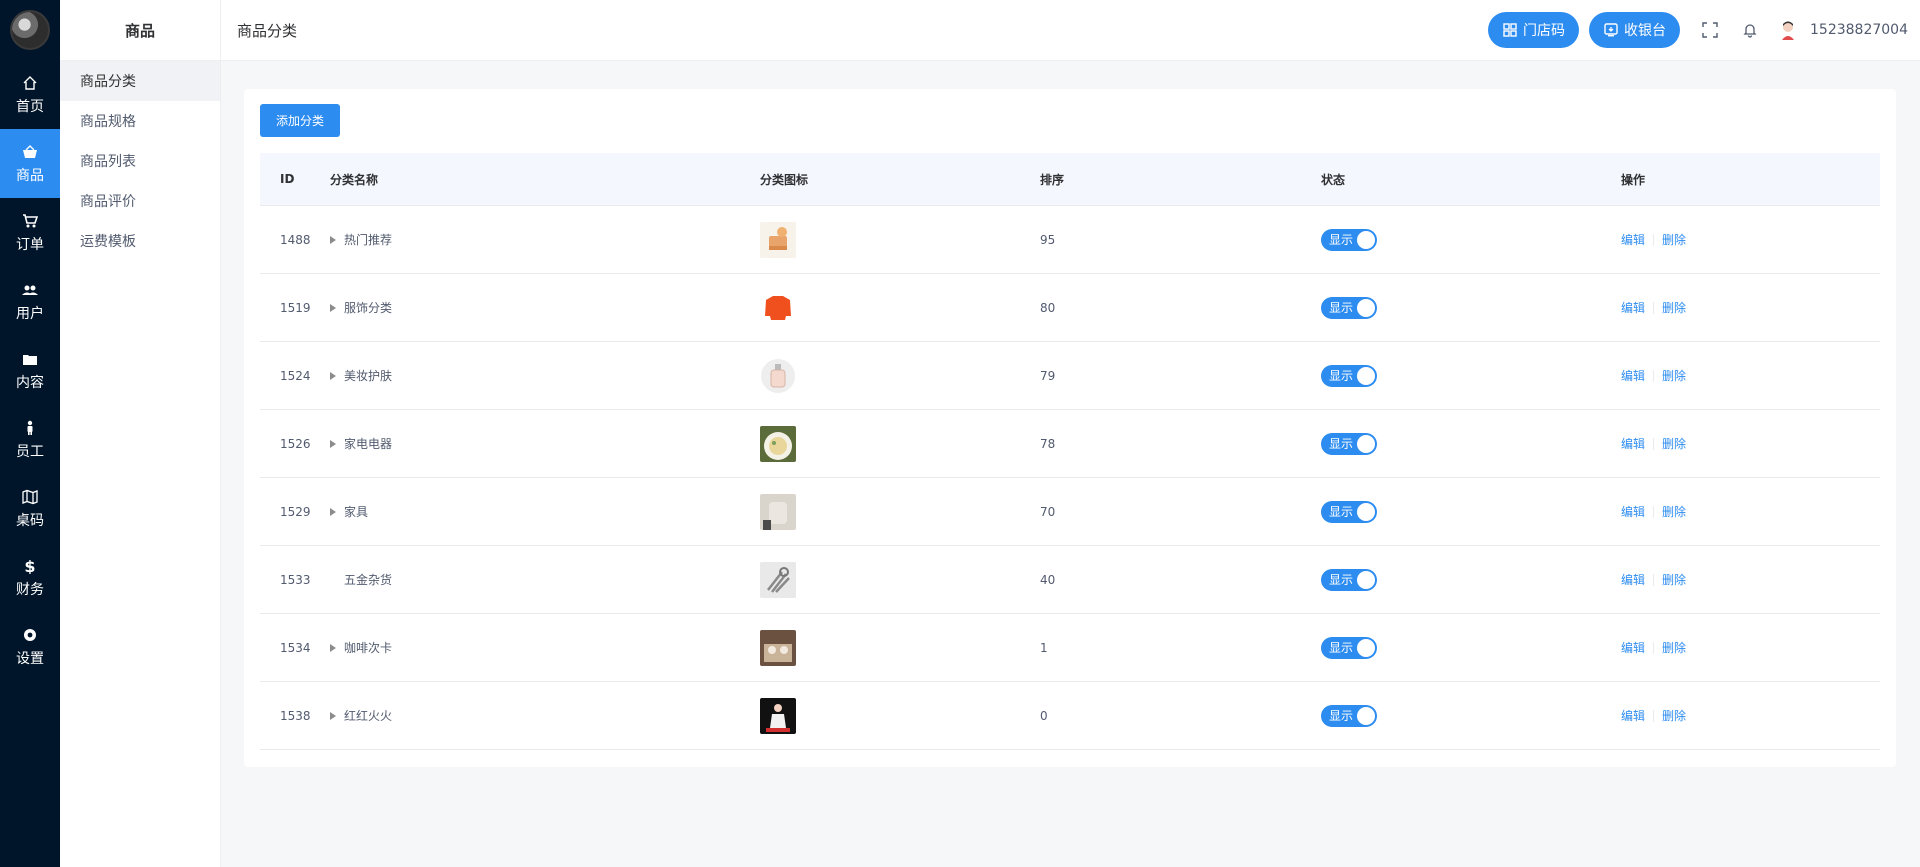 The width and height of the screenshot is (1920, 867). What do you see at coordinates (356, 512) in the screenshot?
I see `category-name: 家具` at bounding box center [356, 512].